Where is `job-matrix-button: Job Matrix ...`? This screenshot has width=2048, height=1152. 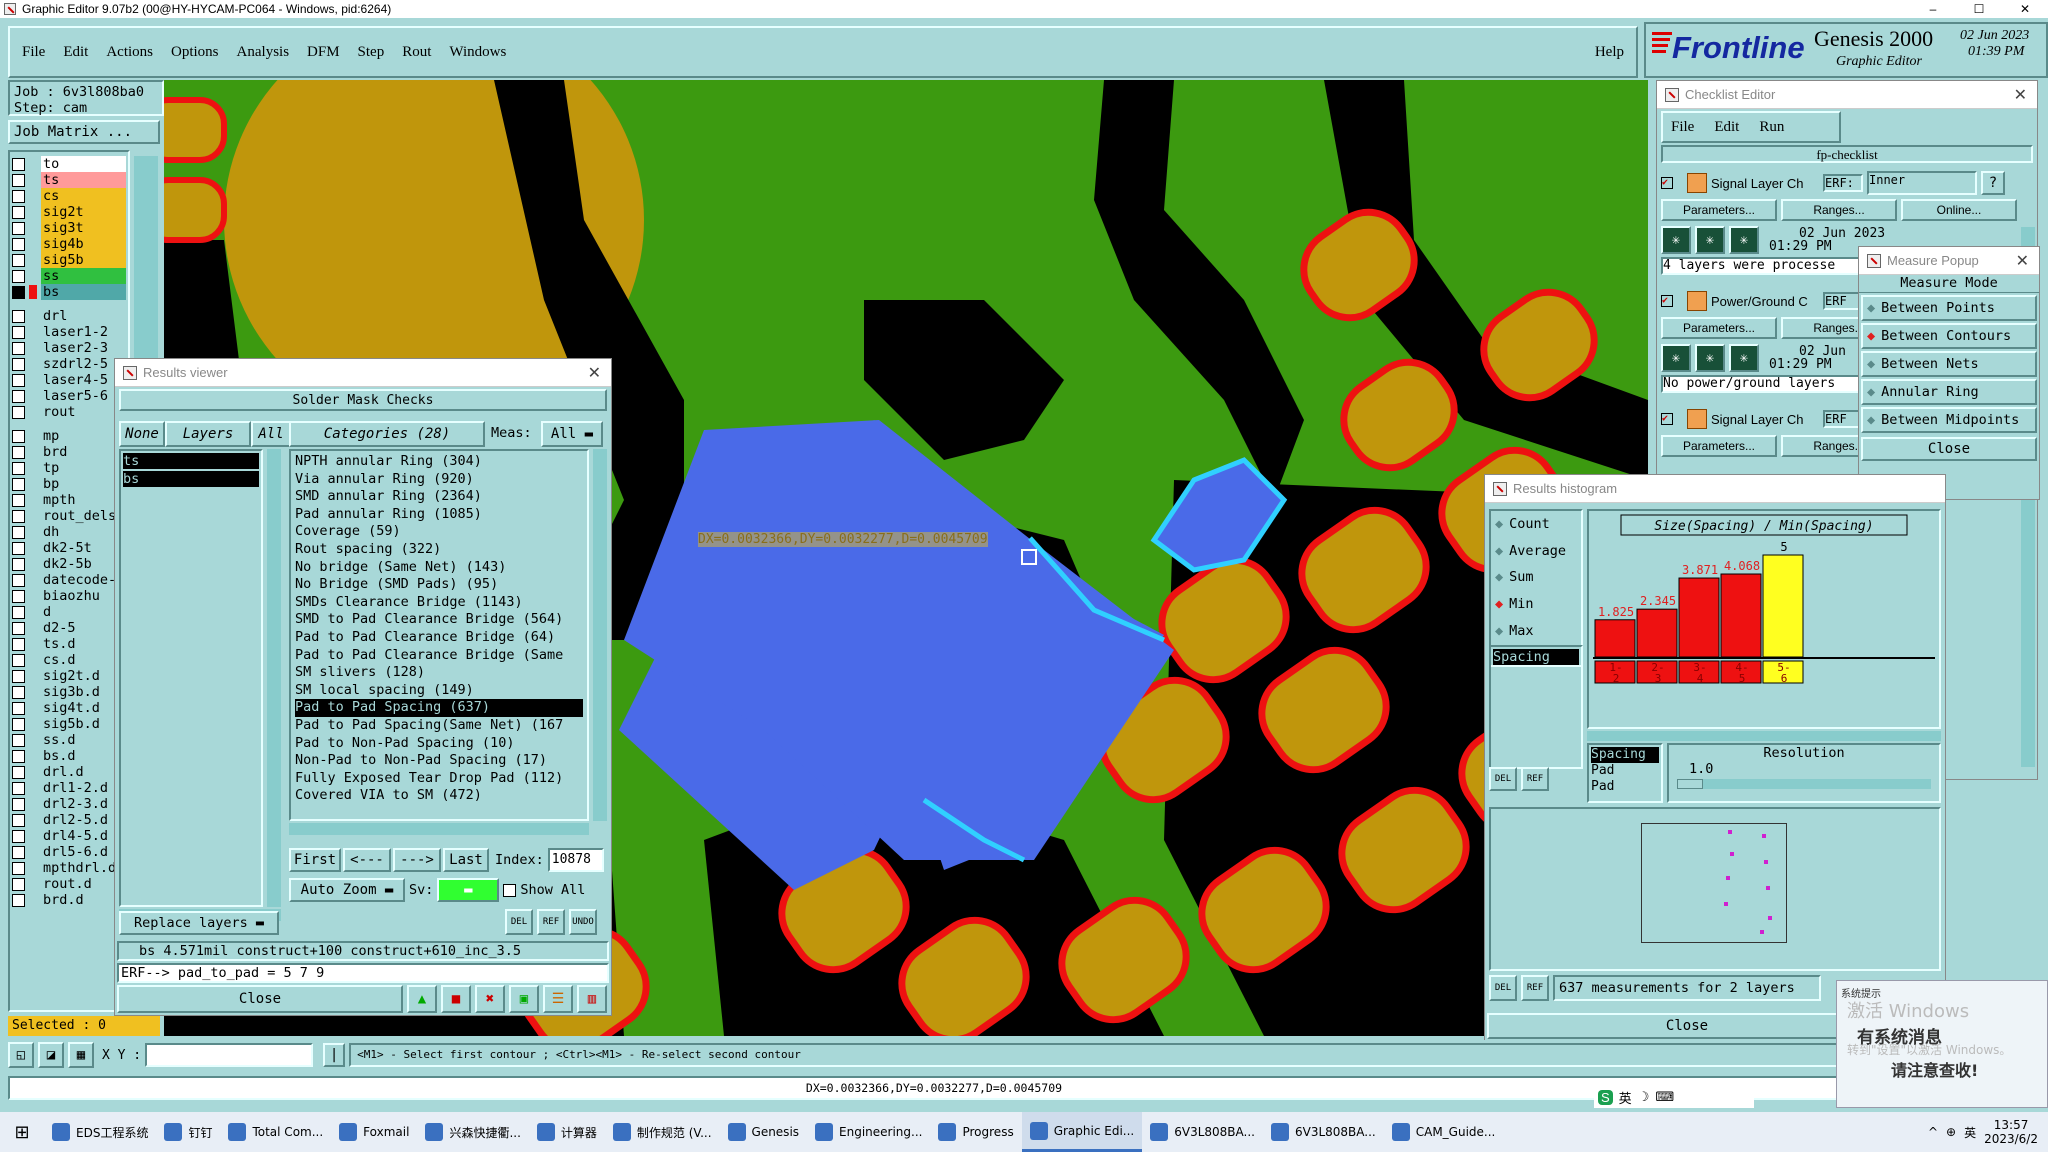
job-matrix-button: Job Matrix ... is located at coordinates (84, 132).